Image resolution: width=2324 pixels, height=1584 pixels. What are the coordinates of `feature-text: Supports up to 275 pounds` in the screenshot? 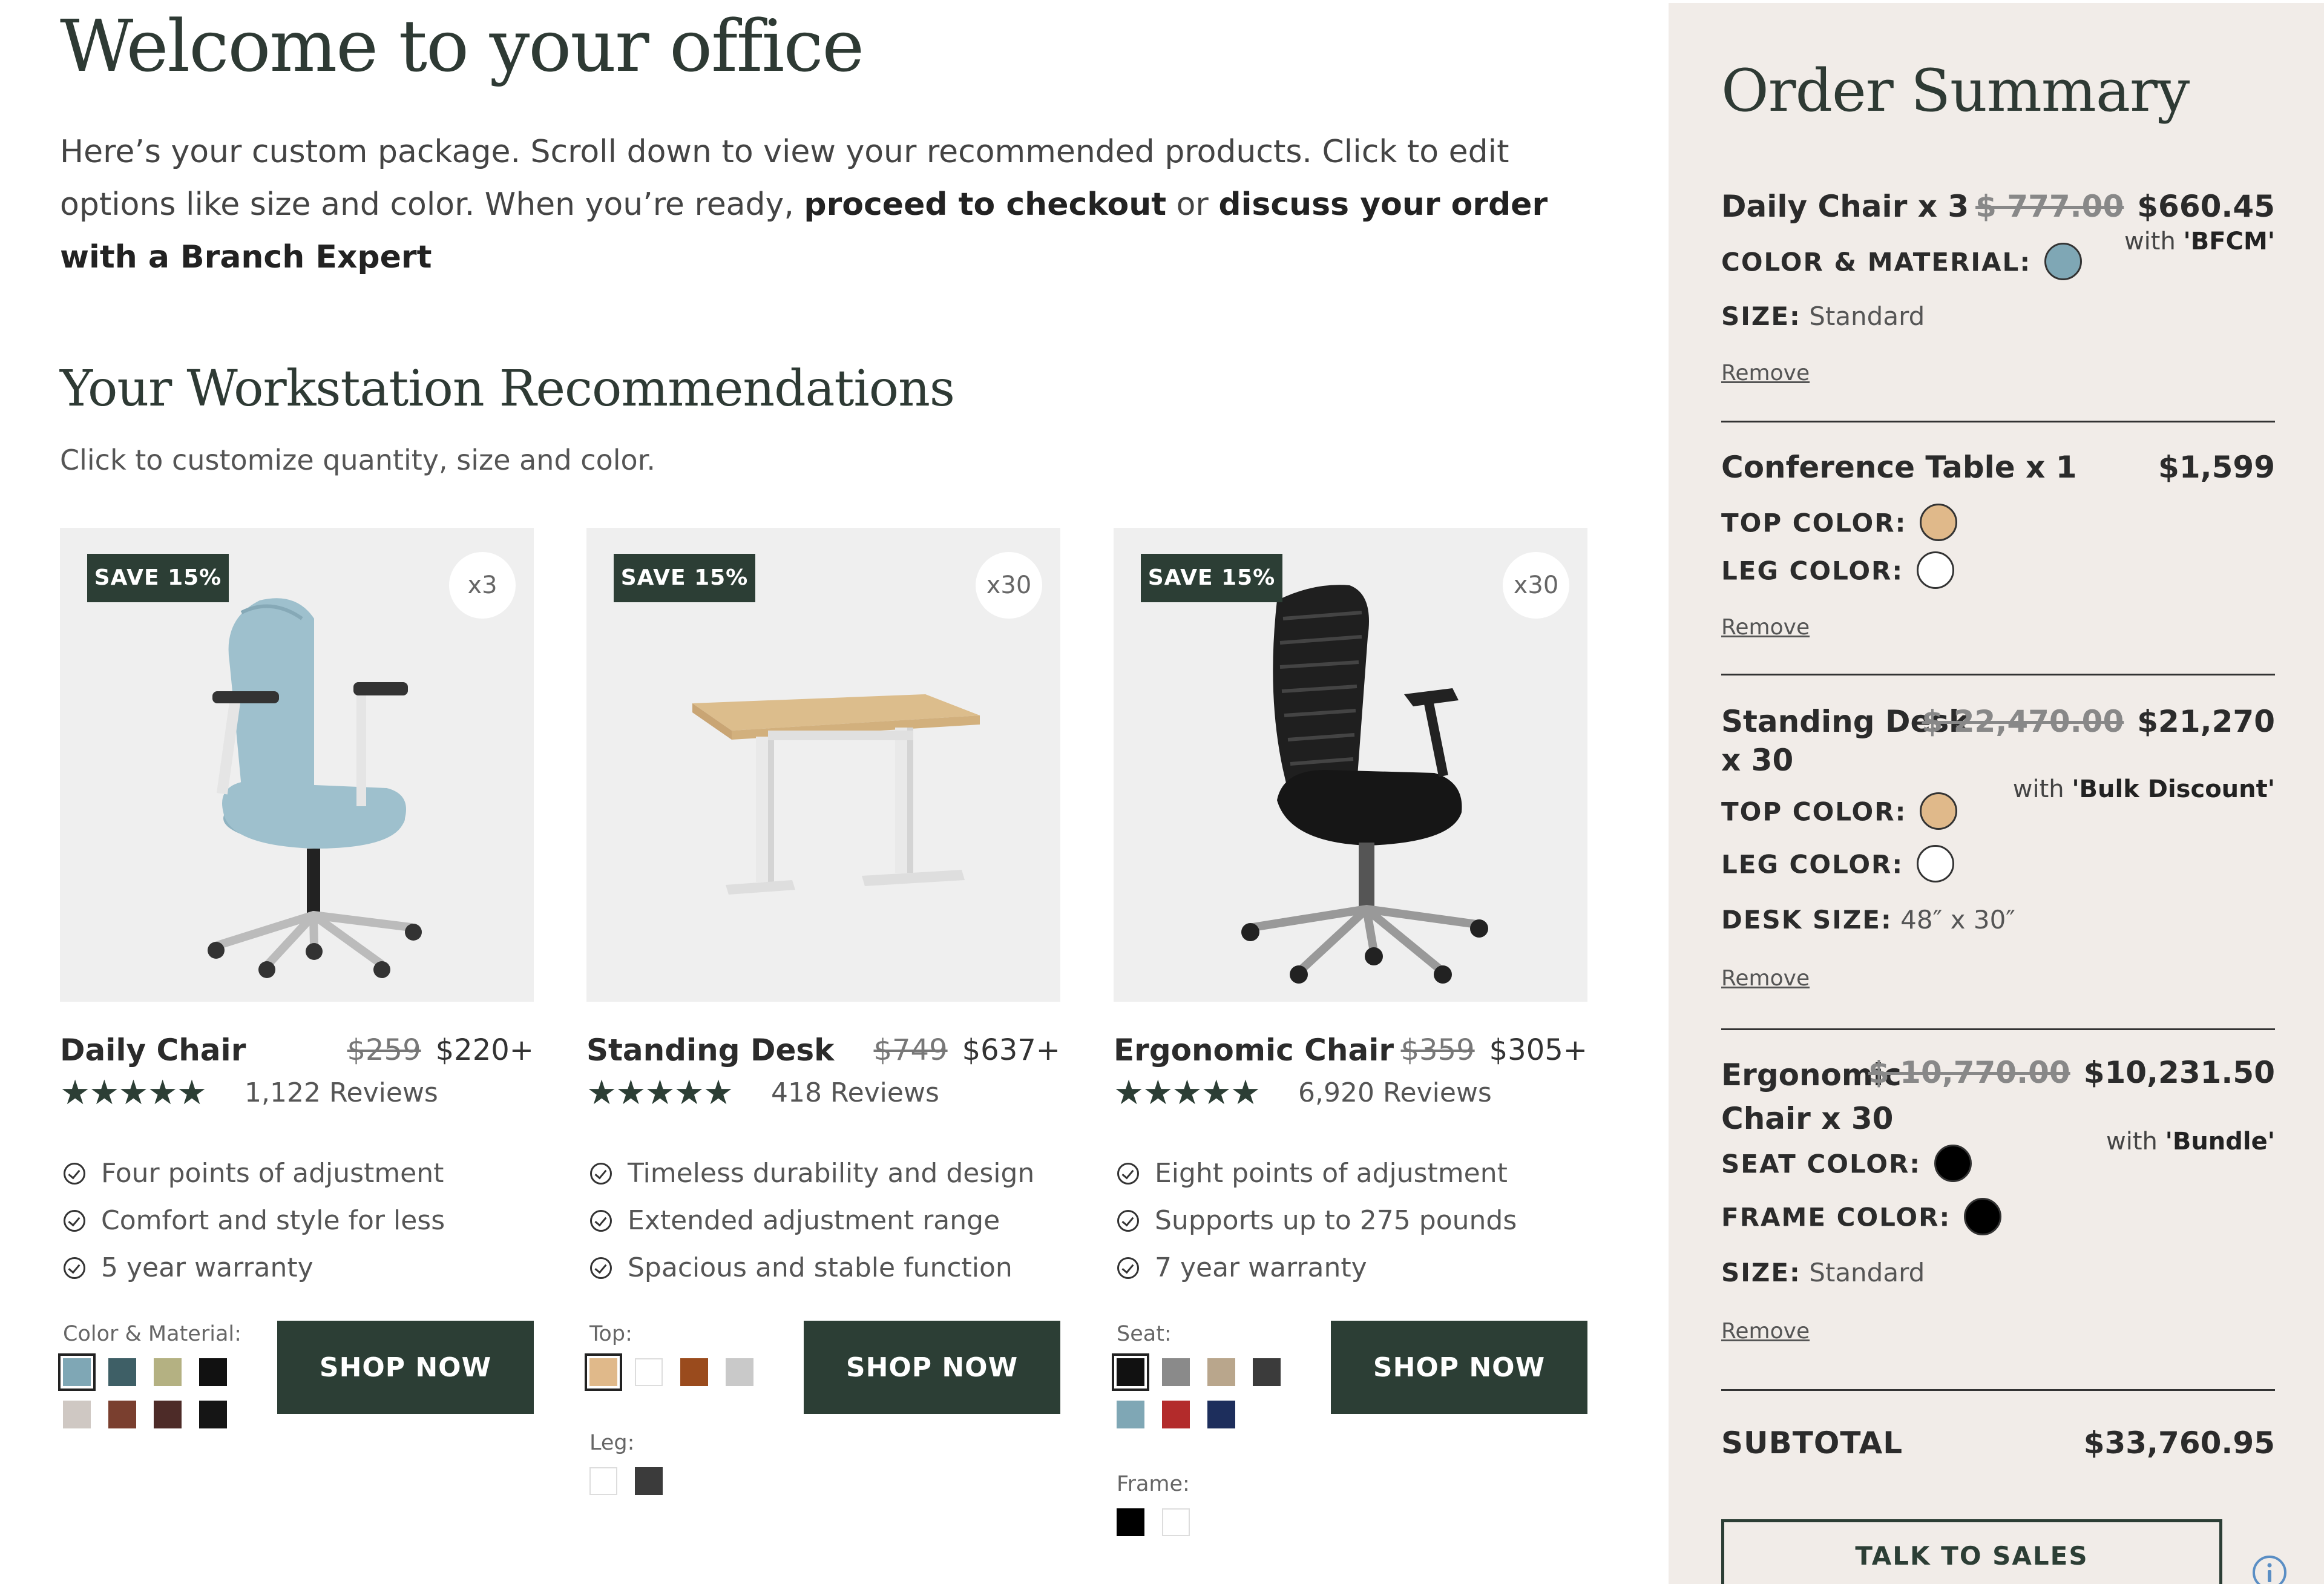 It's located at (1336, 1220).